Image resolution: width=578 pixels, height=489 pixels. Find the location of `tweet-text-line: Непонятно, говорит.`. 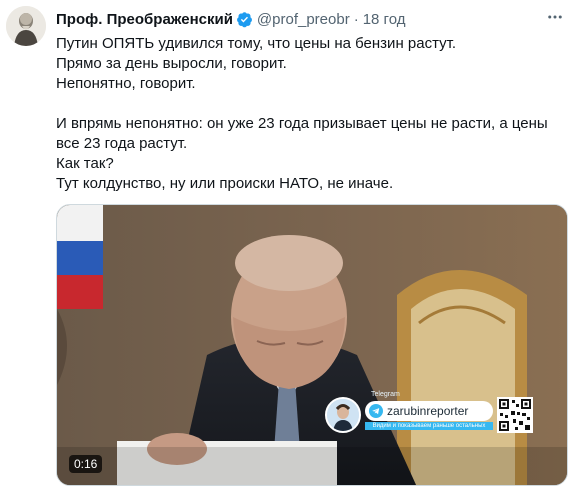

tweet-text-line: Непонятно, говорит. is located at coordinates (126, 83).